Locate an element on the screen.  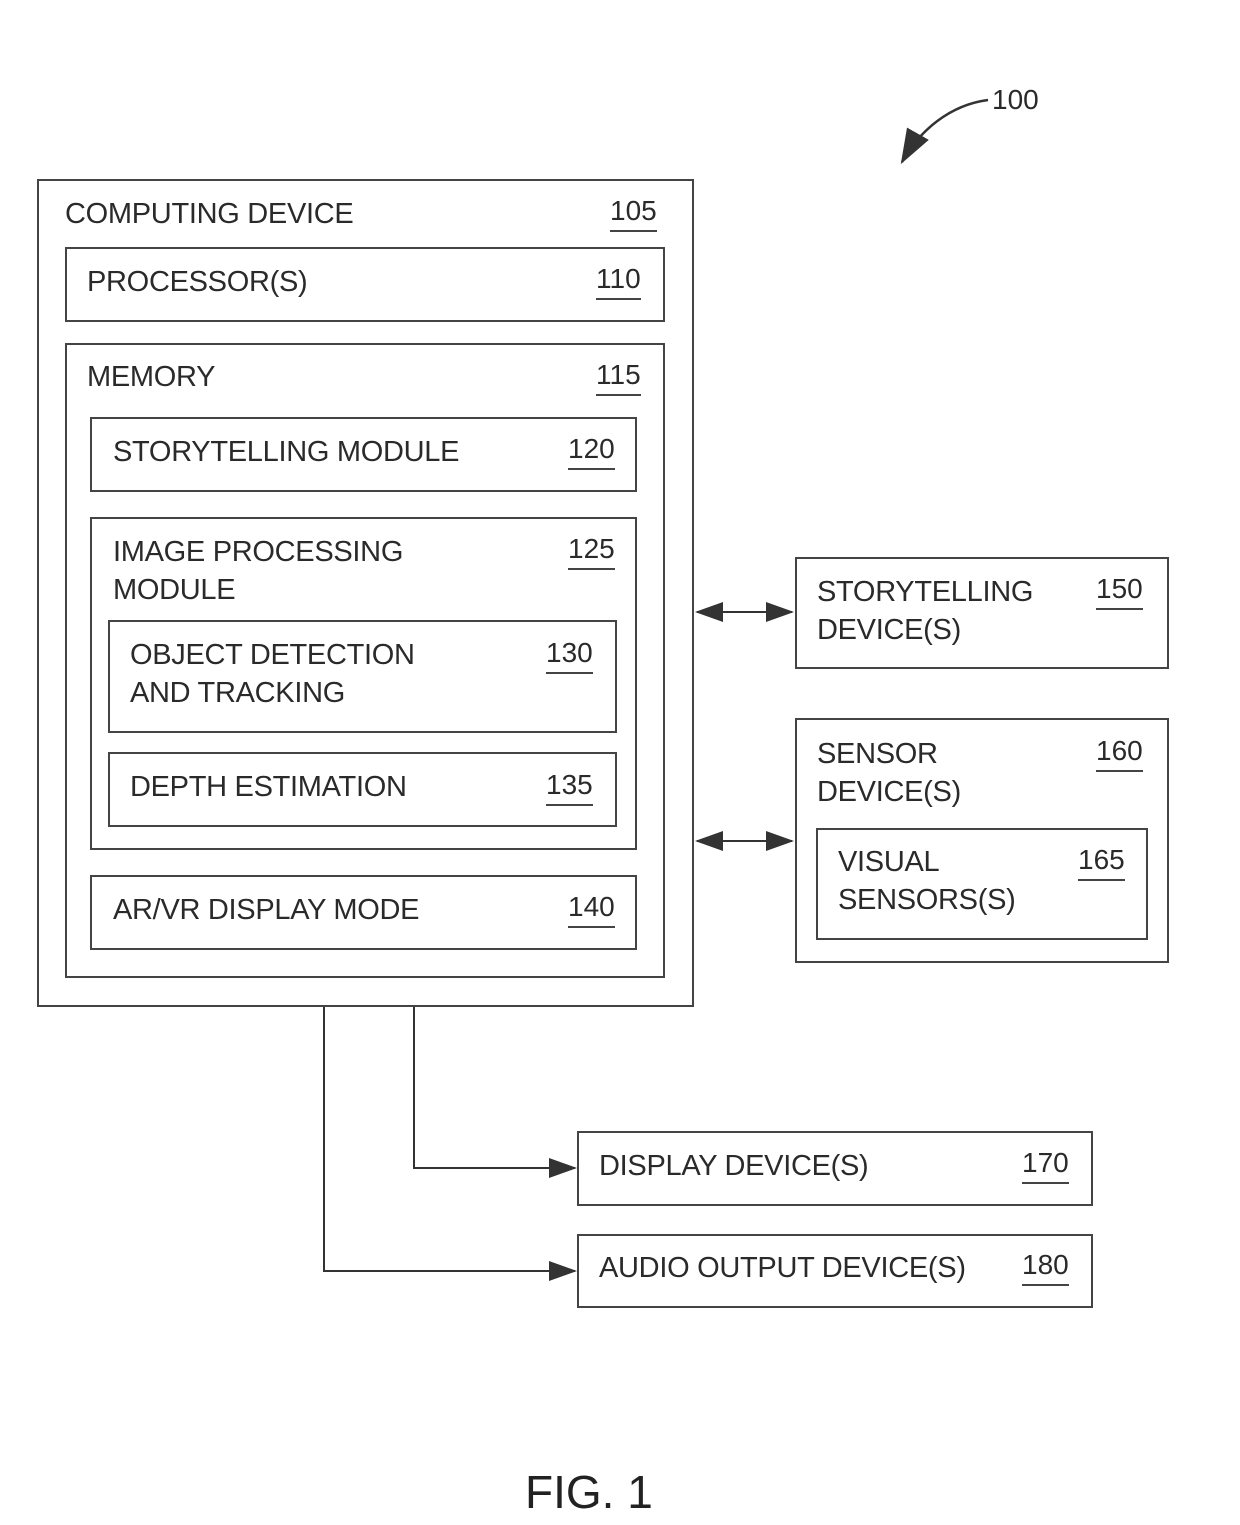
image-processing-module-ref: 125 is located at coordinates (591, 551).